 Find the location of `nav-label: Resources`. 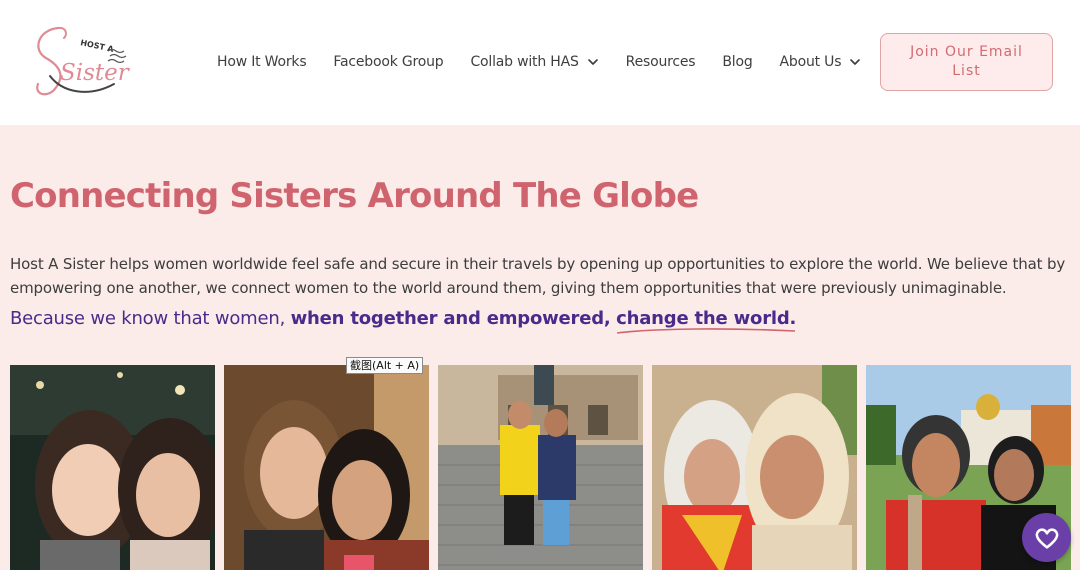

nav-label: Resources is located at coordinates (660, 62).